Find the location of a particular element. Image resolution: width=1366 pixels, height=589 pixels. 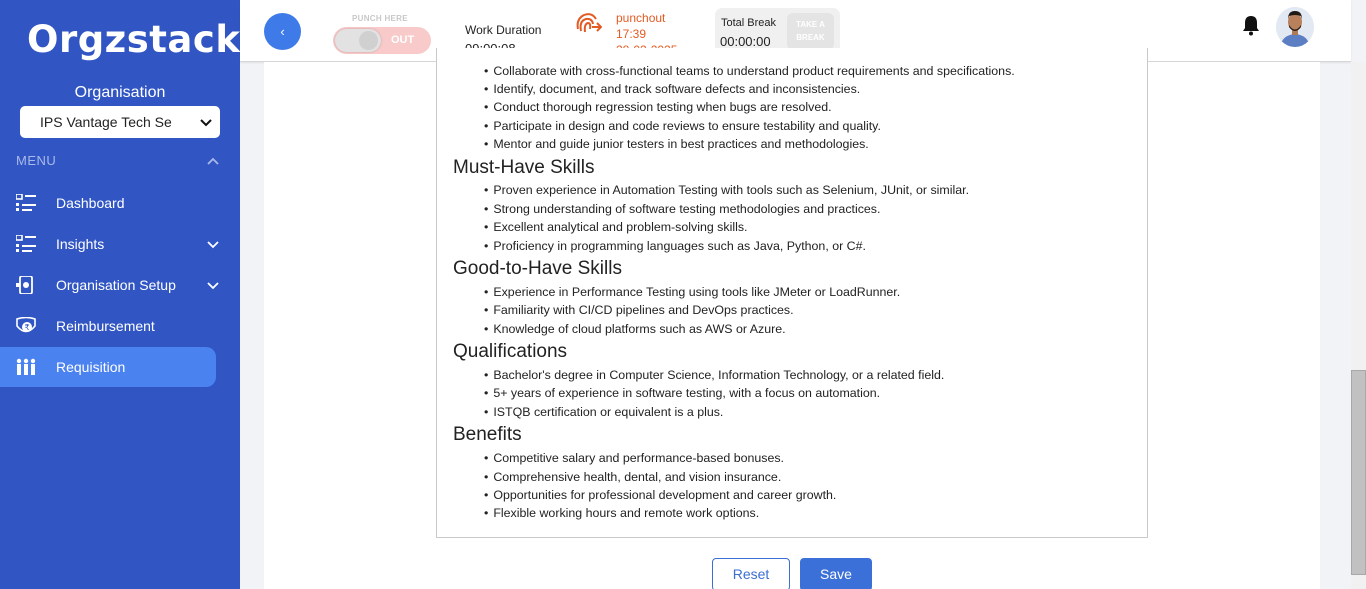

punchout-time: 17:39 is located at coordinates (631, 34).